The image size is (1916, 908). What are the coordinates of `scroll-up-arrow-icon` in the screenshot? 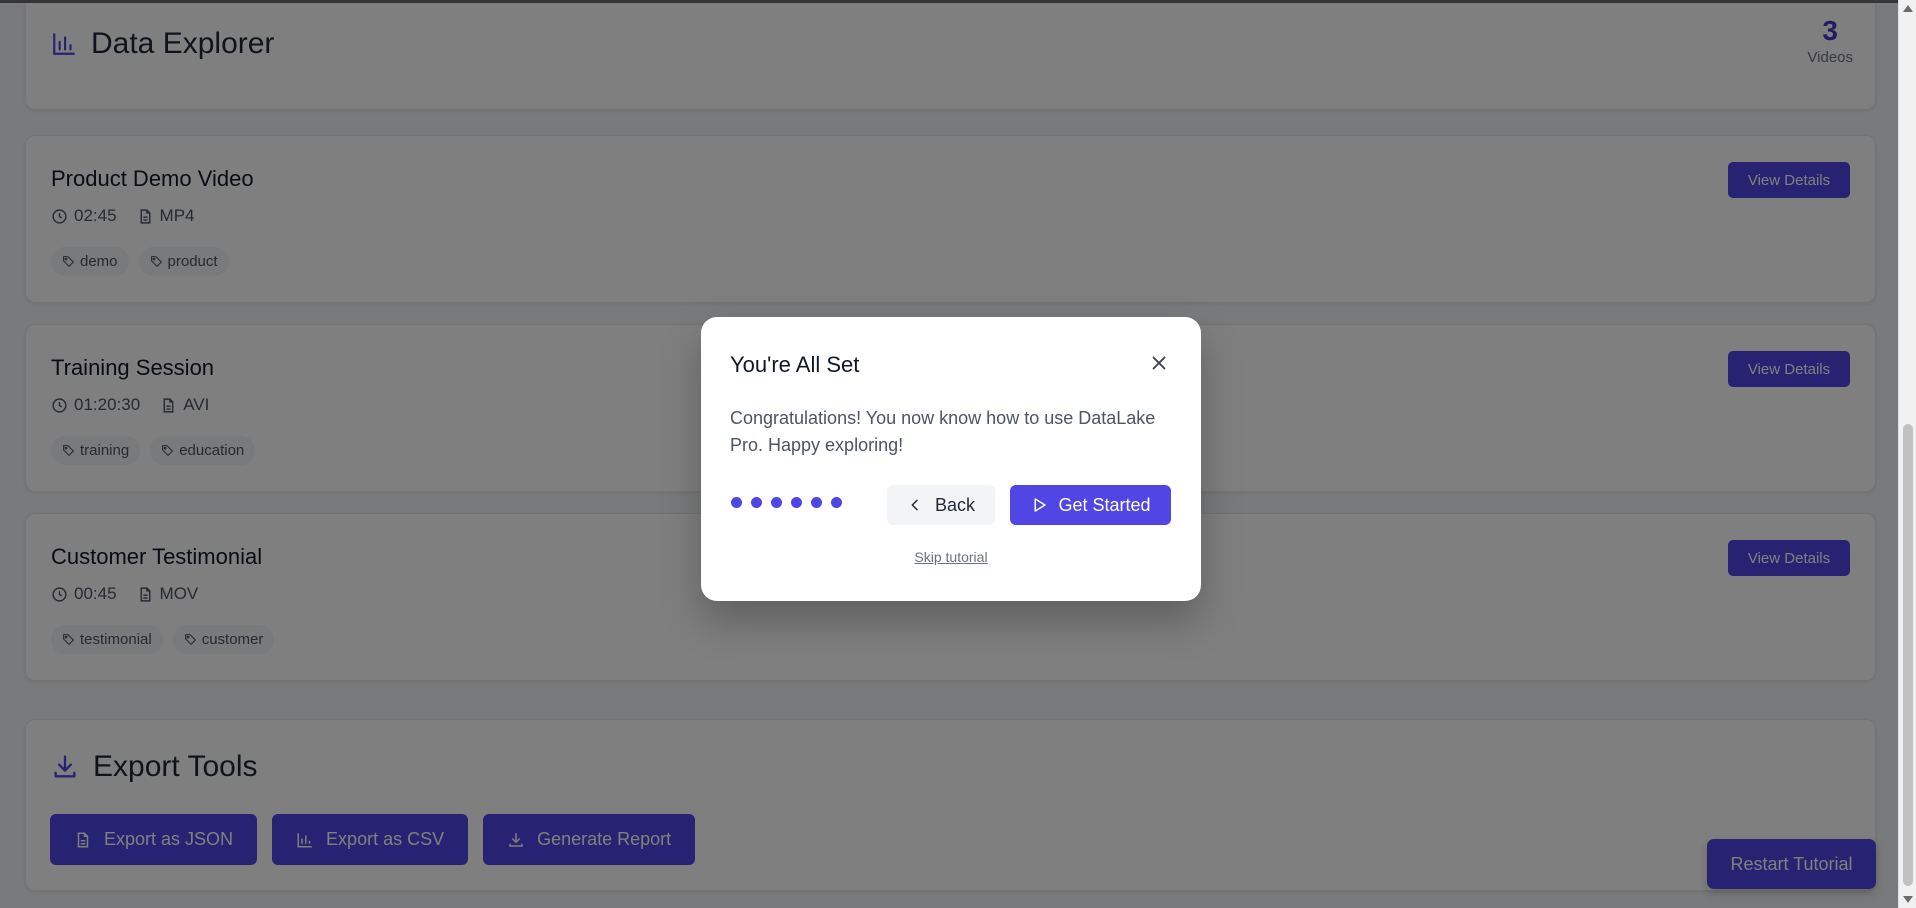 It's located at (1908, 8).